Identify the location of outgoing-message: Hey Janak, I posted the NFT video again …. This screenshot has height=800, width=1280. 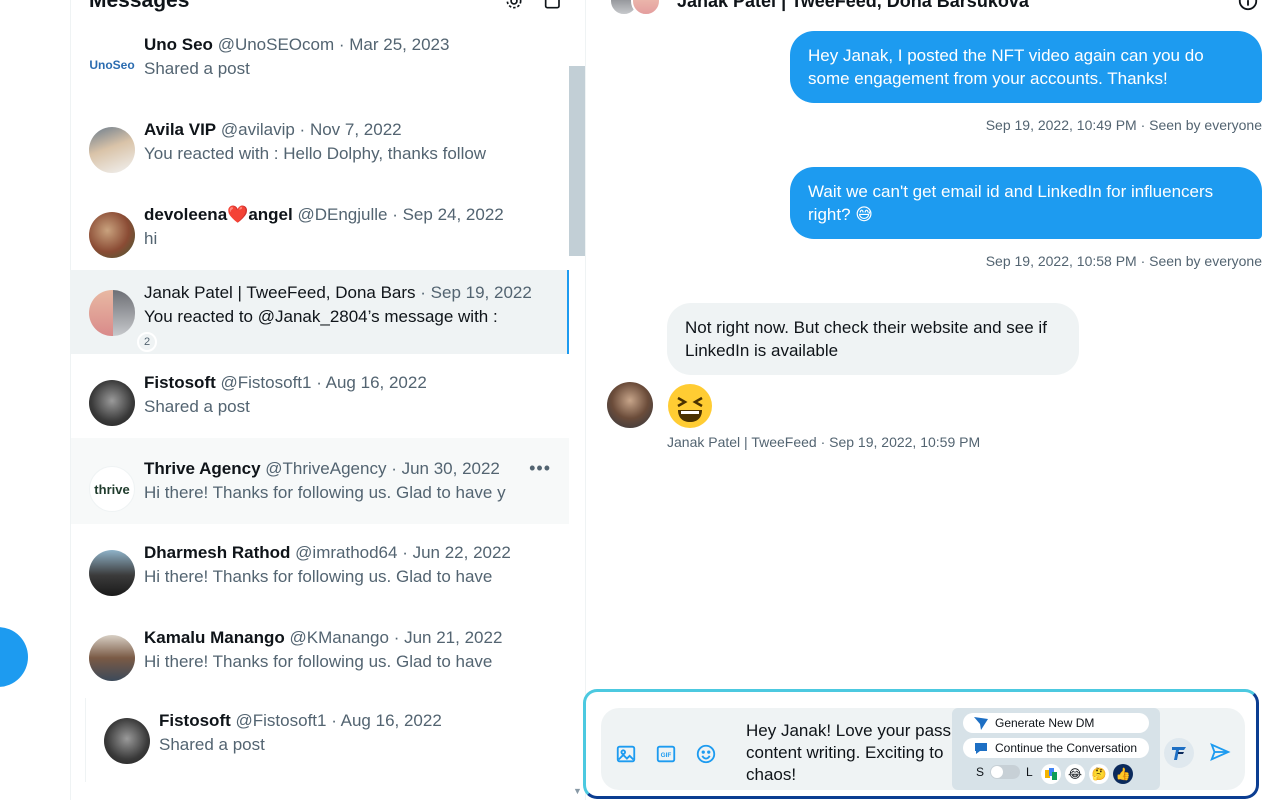
(1026, 67).